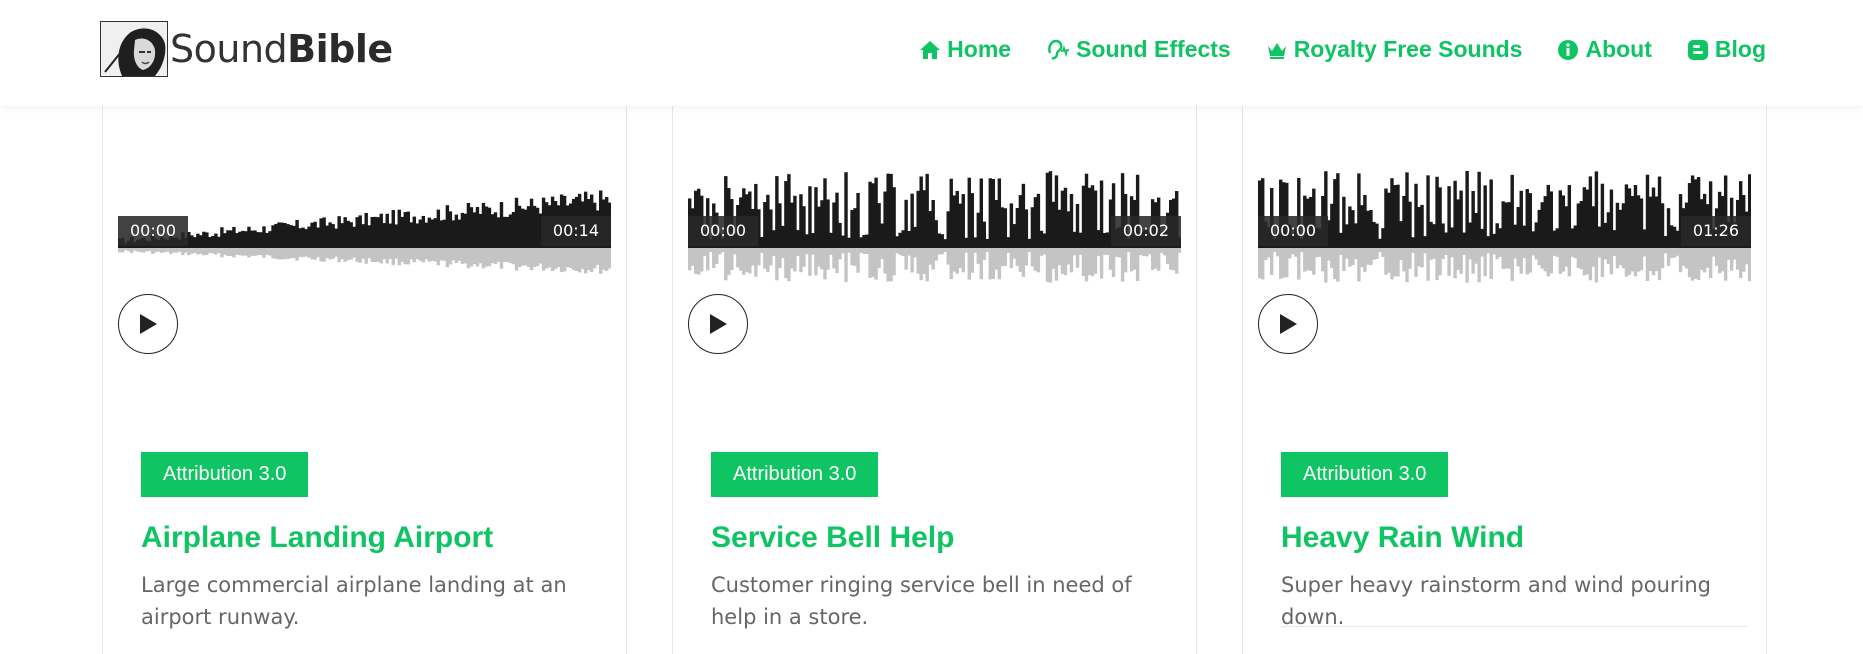 This screenshot has height=654, width=1863. What do you see at coordinates (1726, 49) in the screenshot?
I see `nav-blog: Blog` at bounding box center [1726, 49].